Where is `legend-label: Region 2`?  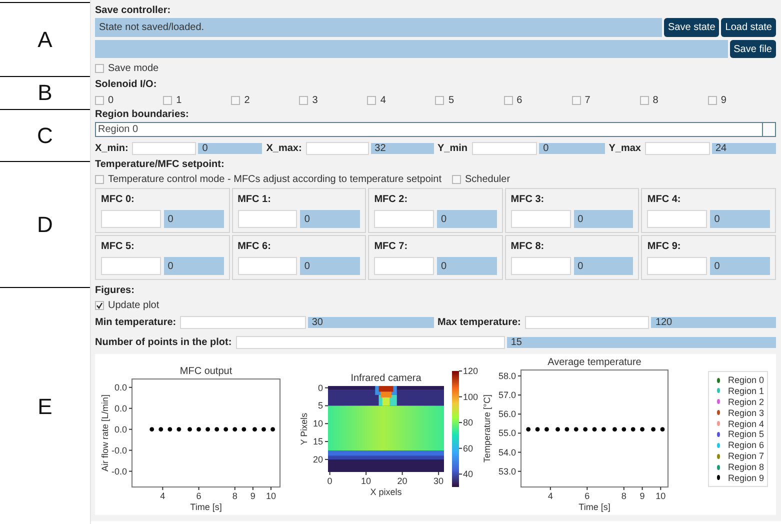
legend-label: Region 2 is located at coordinates (746, 401).